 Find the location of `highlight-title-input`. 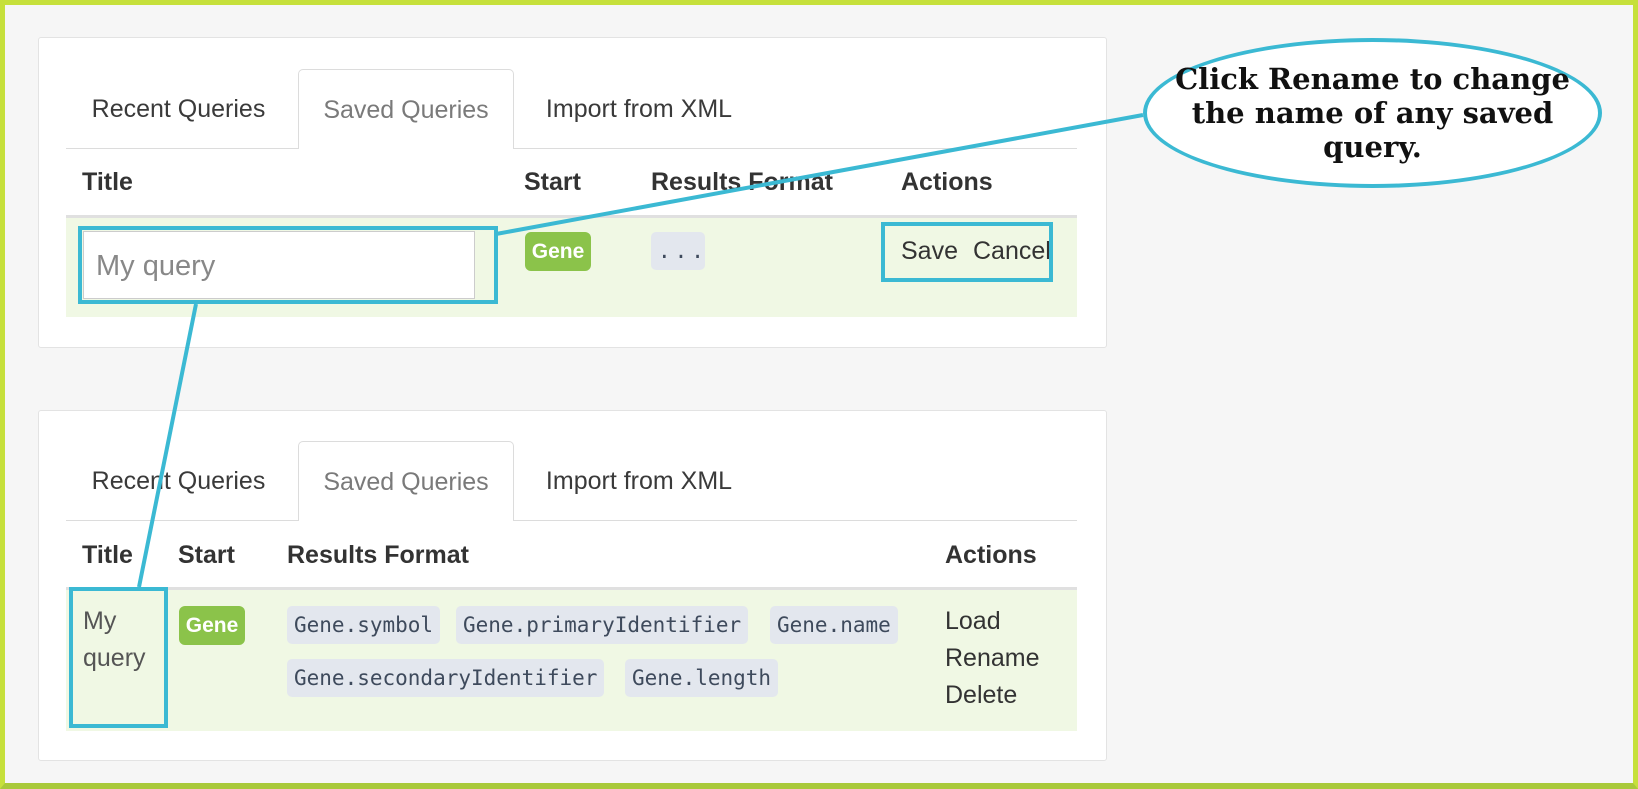

highlight-title-input is located at coordinates (288, 265).